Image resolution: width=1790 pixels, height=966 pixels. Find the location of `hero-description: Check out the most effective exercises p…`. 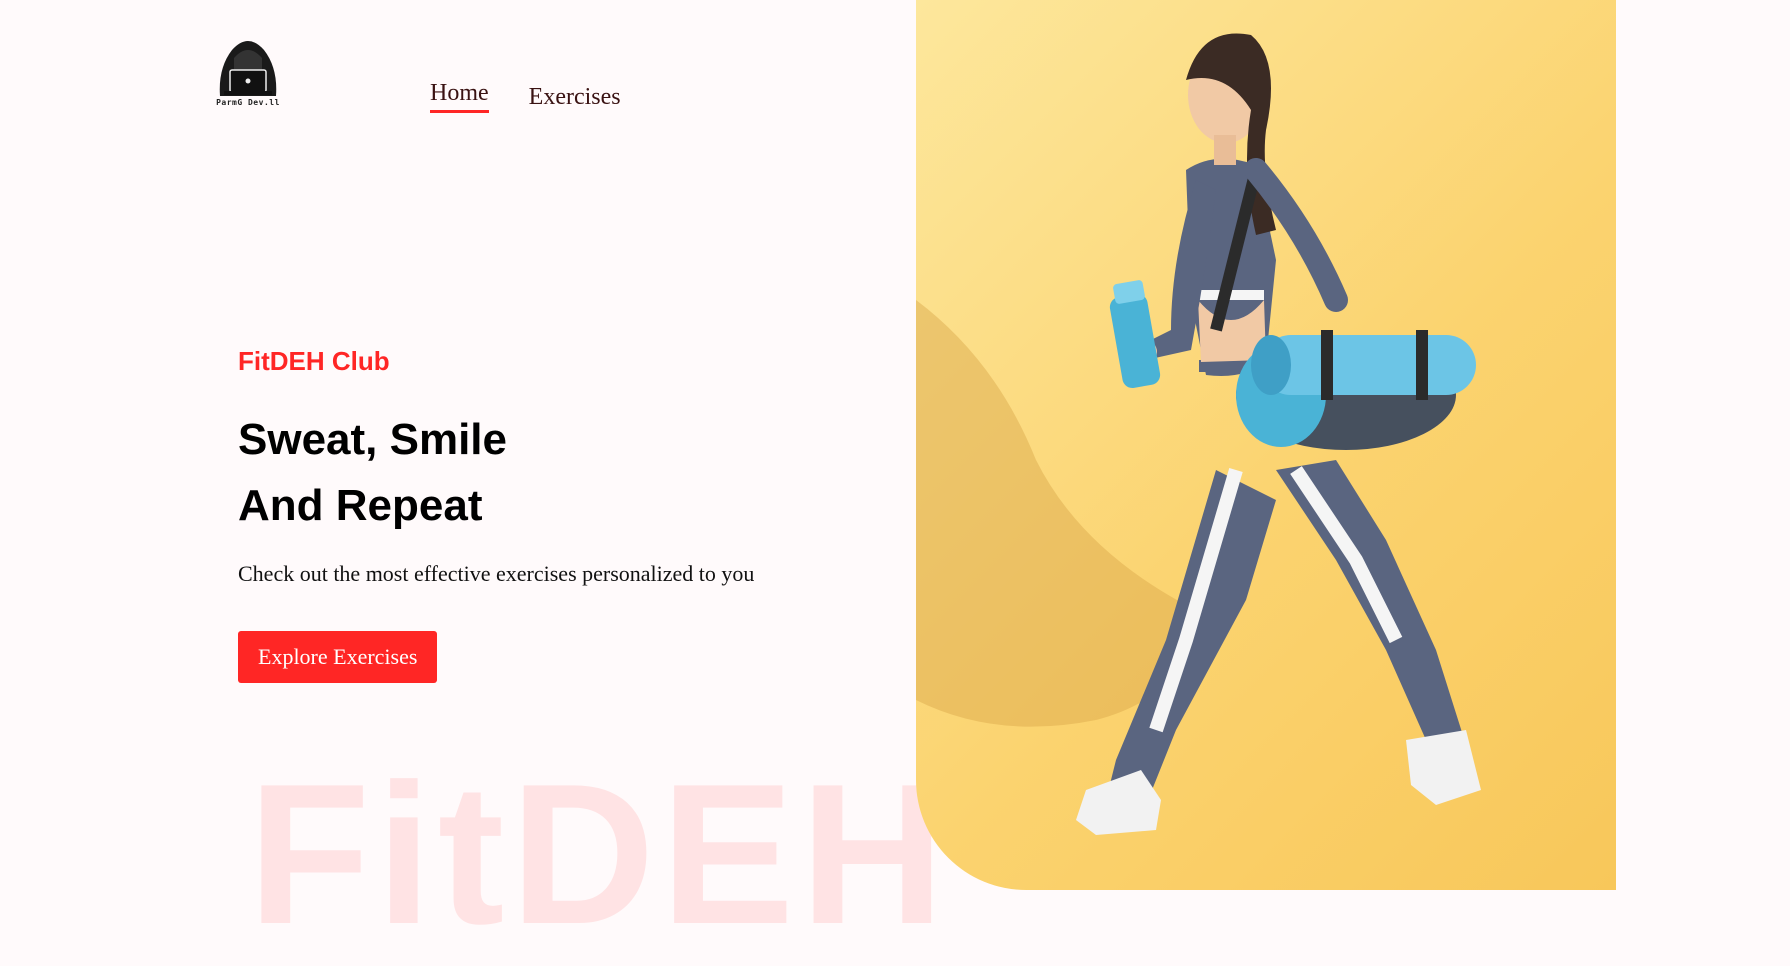

hero-description: Check out the most effective exercises p… is located at coordinates (496, 573).